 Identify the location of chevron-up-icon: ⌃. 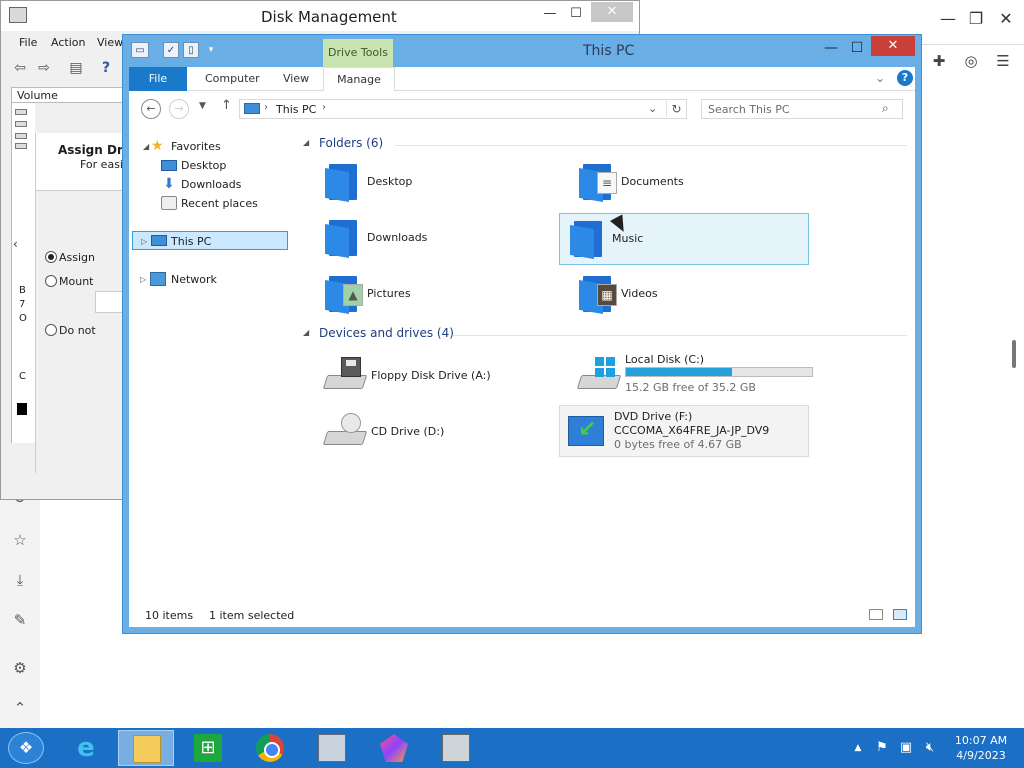
(20, 708).